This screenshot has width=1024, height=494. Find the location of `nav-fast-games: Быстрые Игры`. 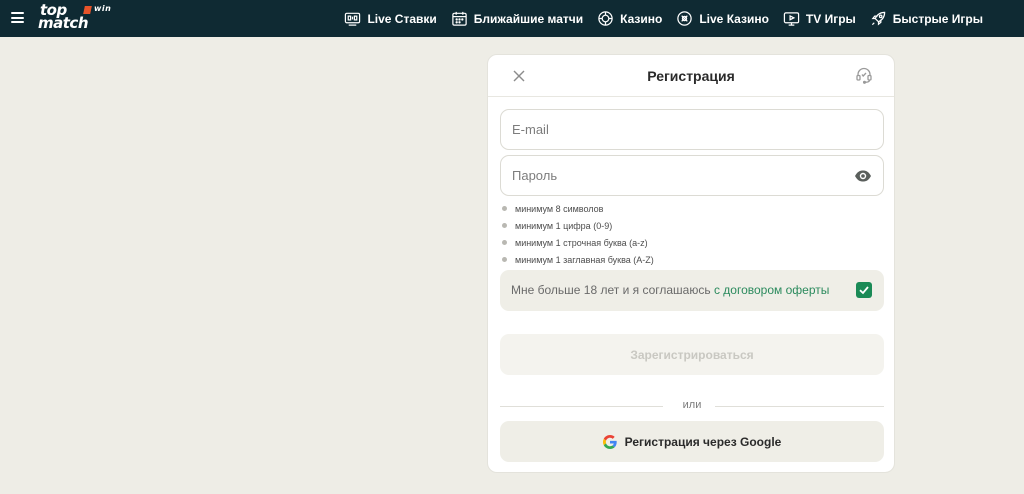

nav-fast-games: Быстрые Игры is located at coordinates (926, 18).